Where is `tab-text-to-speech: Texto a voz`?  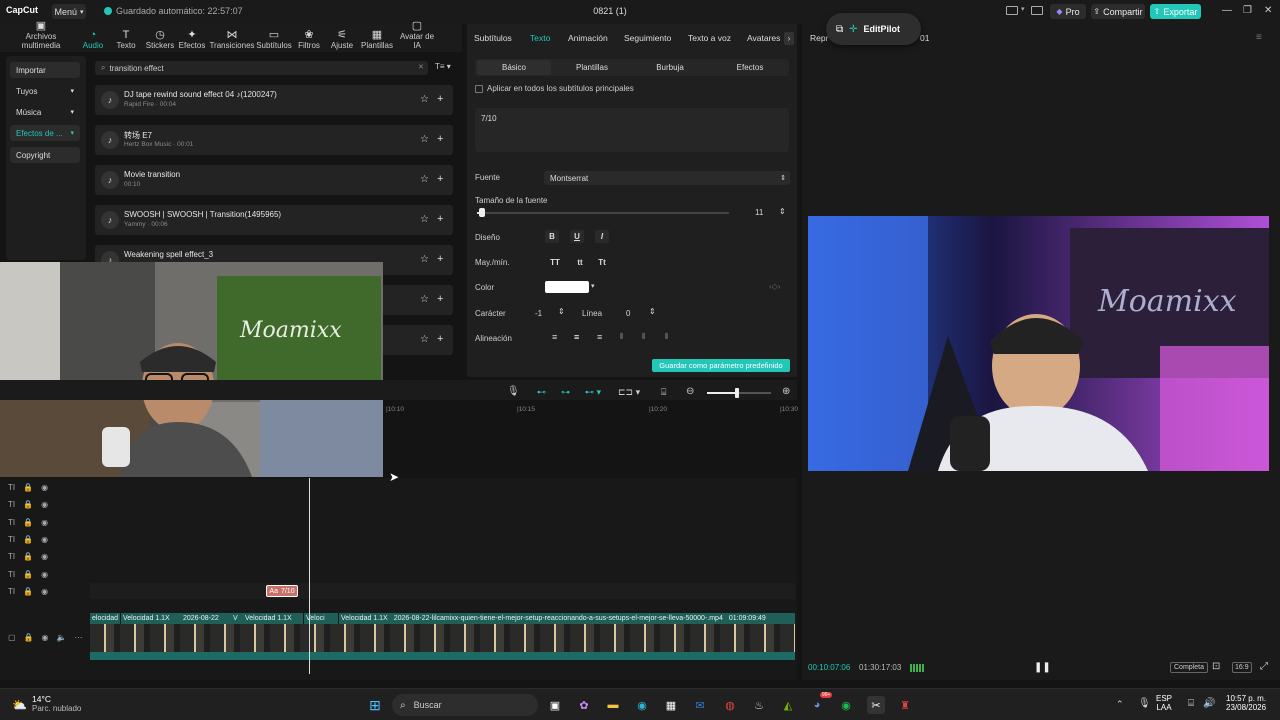
tab-text-to-speech: Texto a voz is located at coordinates (709, 38).